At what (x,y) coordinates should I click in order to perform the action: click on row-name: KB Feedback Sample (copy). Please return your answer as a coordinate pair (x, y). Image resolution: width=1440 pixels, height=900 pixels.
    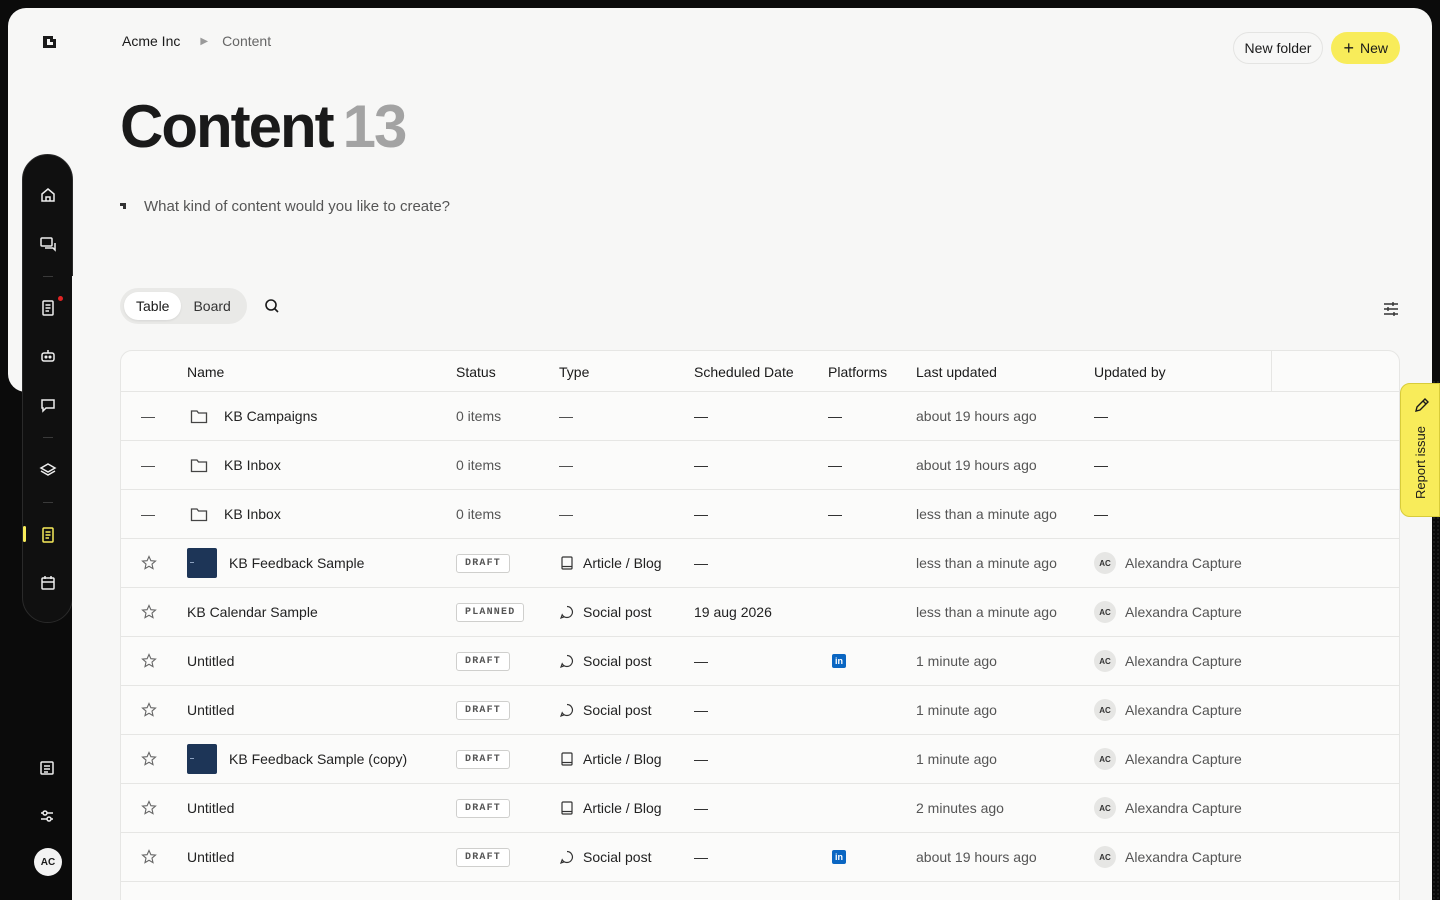
    Looking at the image, I should click on (297, 759).